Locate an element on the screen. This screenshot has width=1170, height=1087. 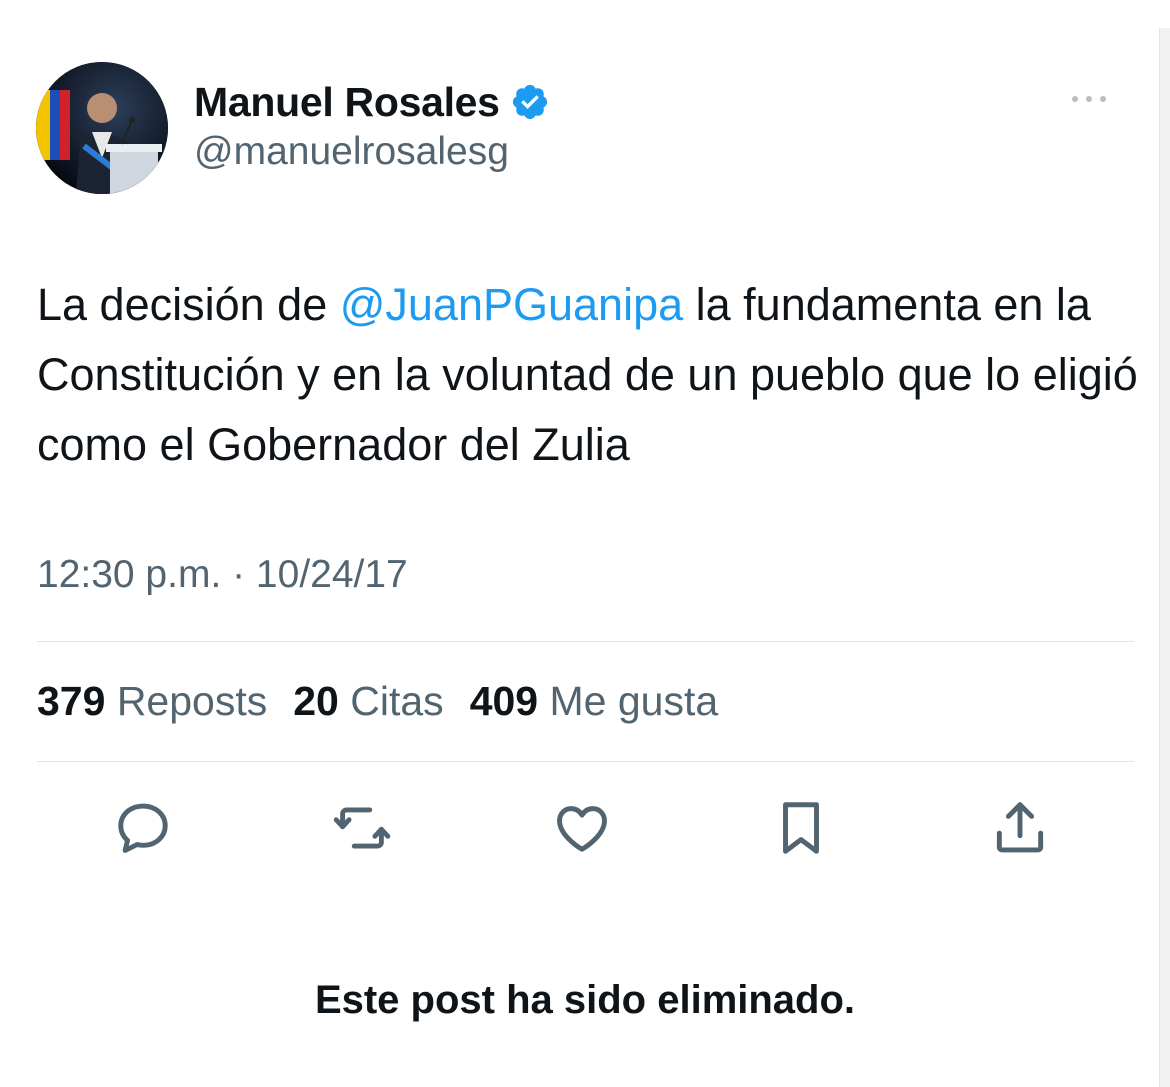
repost-button is located at coordinates (362, 828).